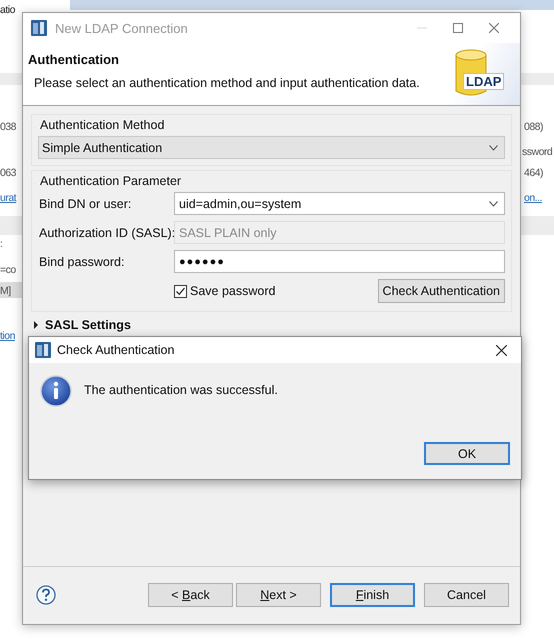  Describe the element at coordinates (85, 203) in the screenshot. I see `field-label: Bind DN or user:` at that location.